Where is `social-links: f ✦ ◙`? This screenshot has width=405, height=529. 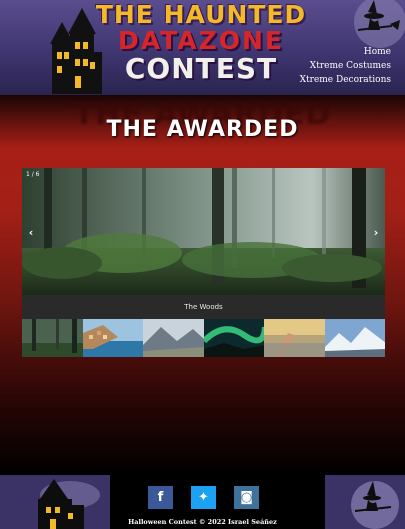
social-links: f ✦ ◙ is located at coordinates (203, 497).